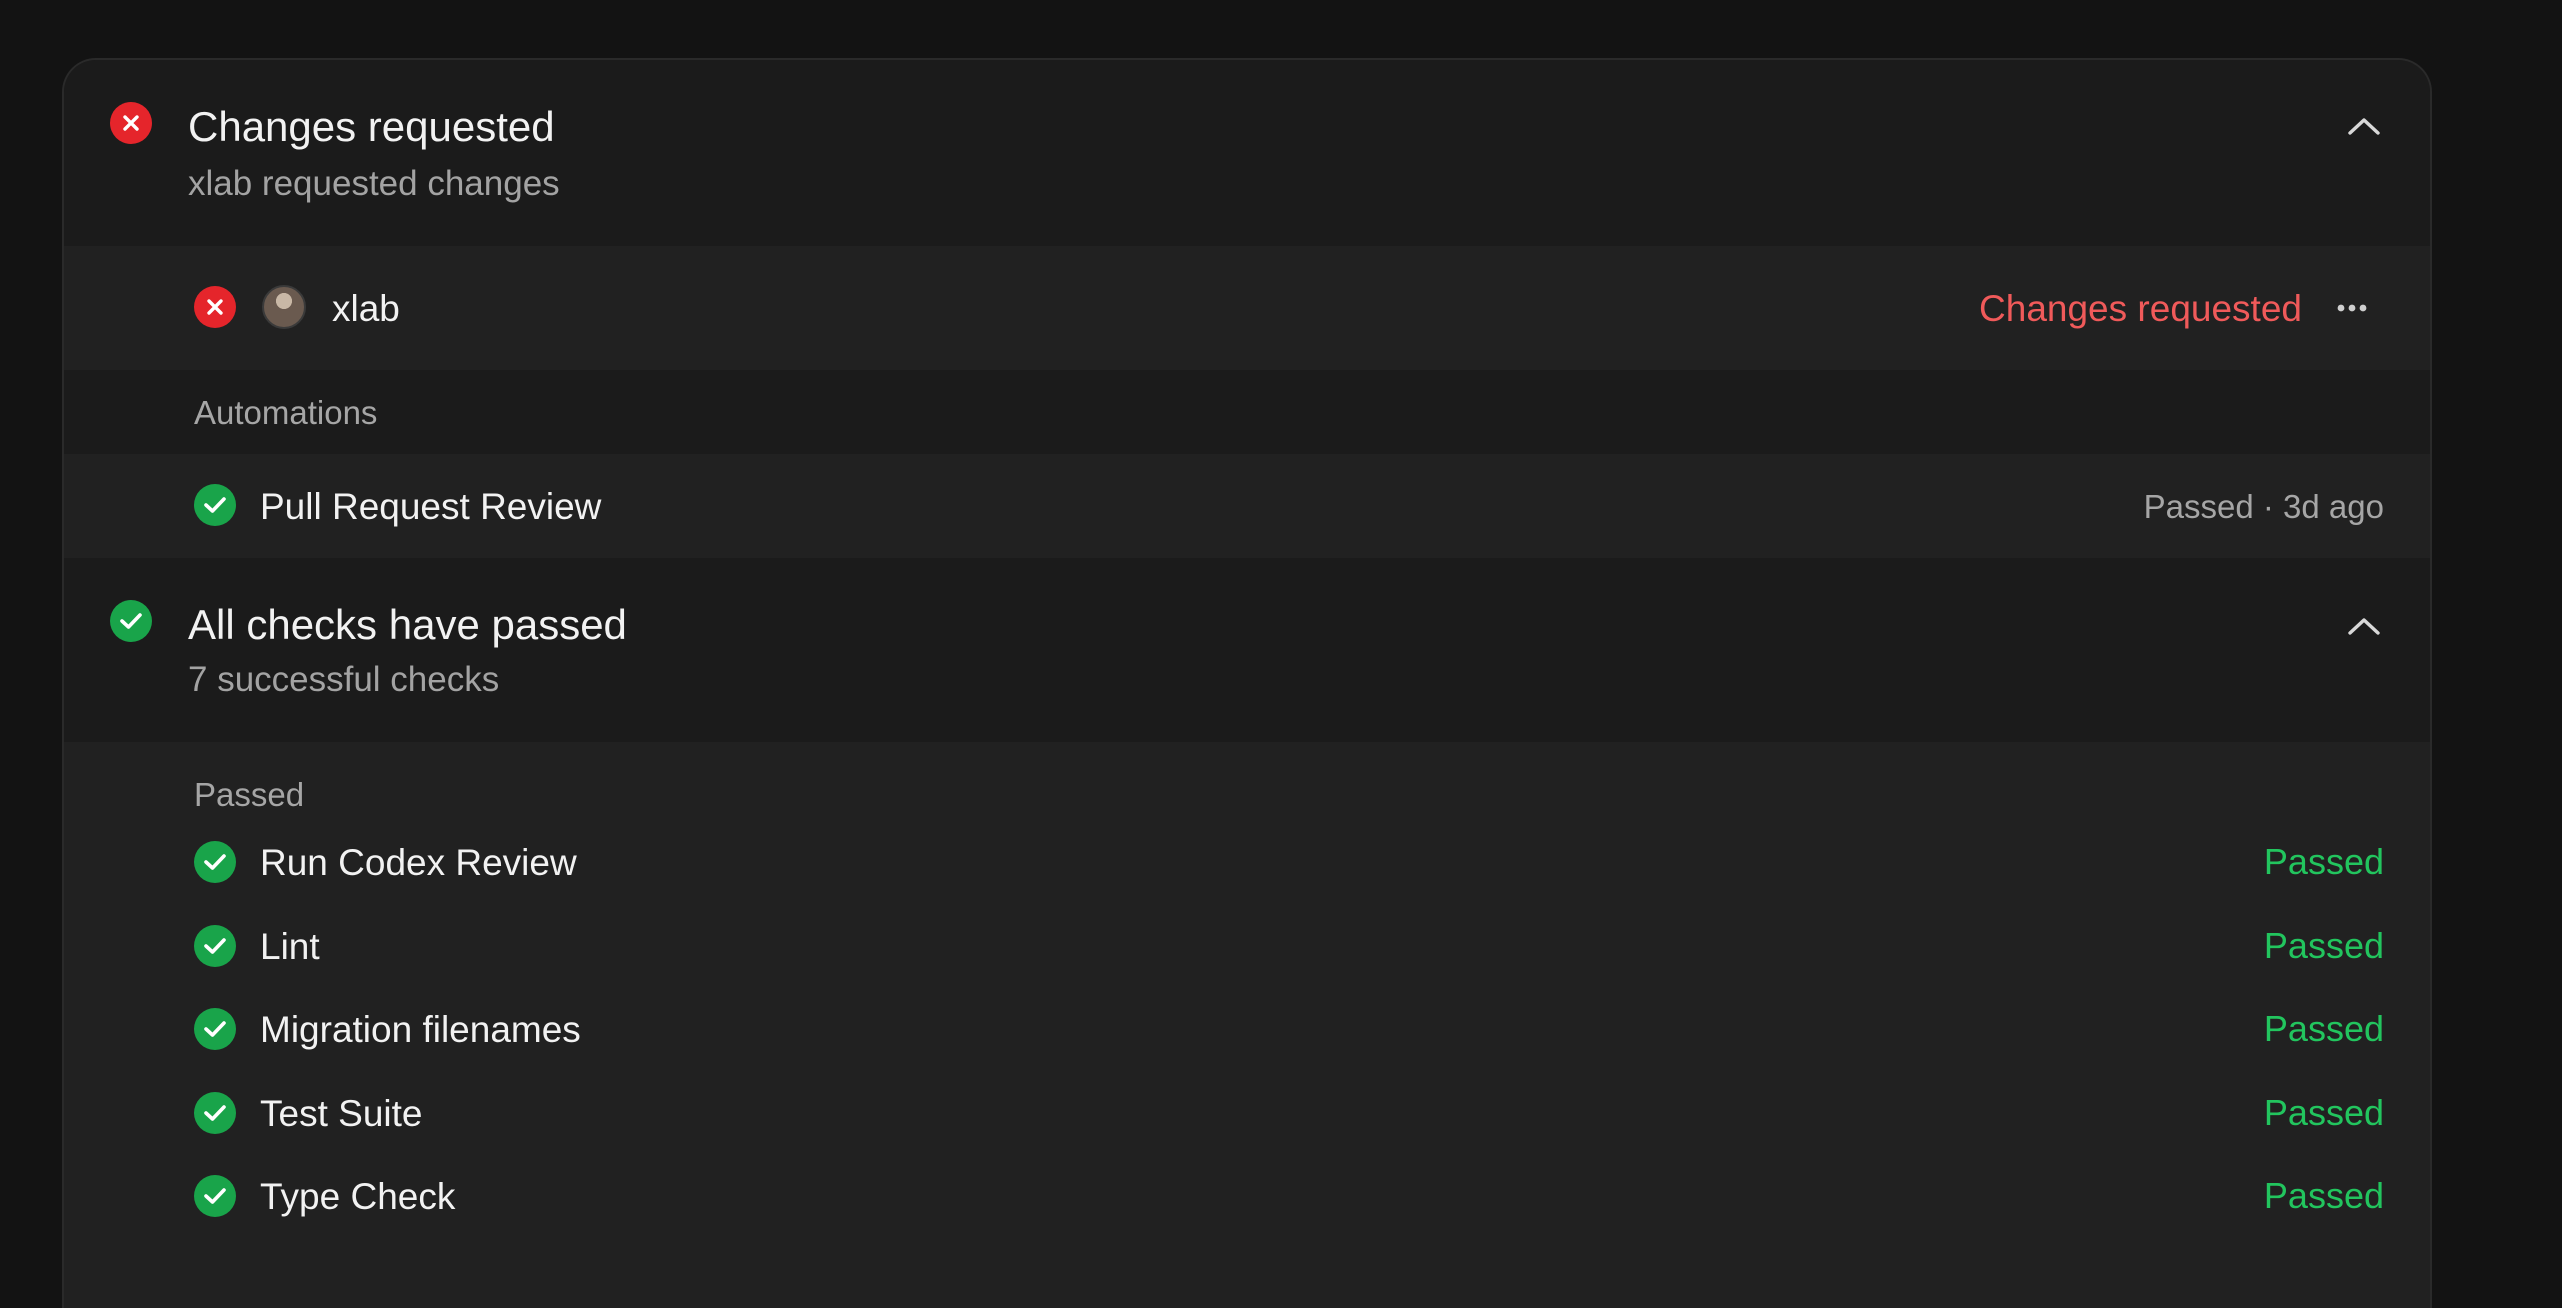  I want to click on check-row: Migration filenames Passed, so click(1247, 1029).